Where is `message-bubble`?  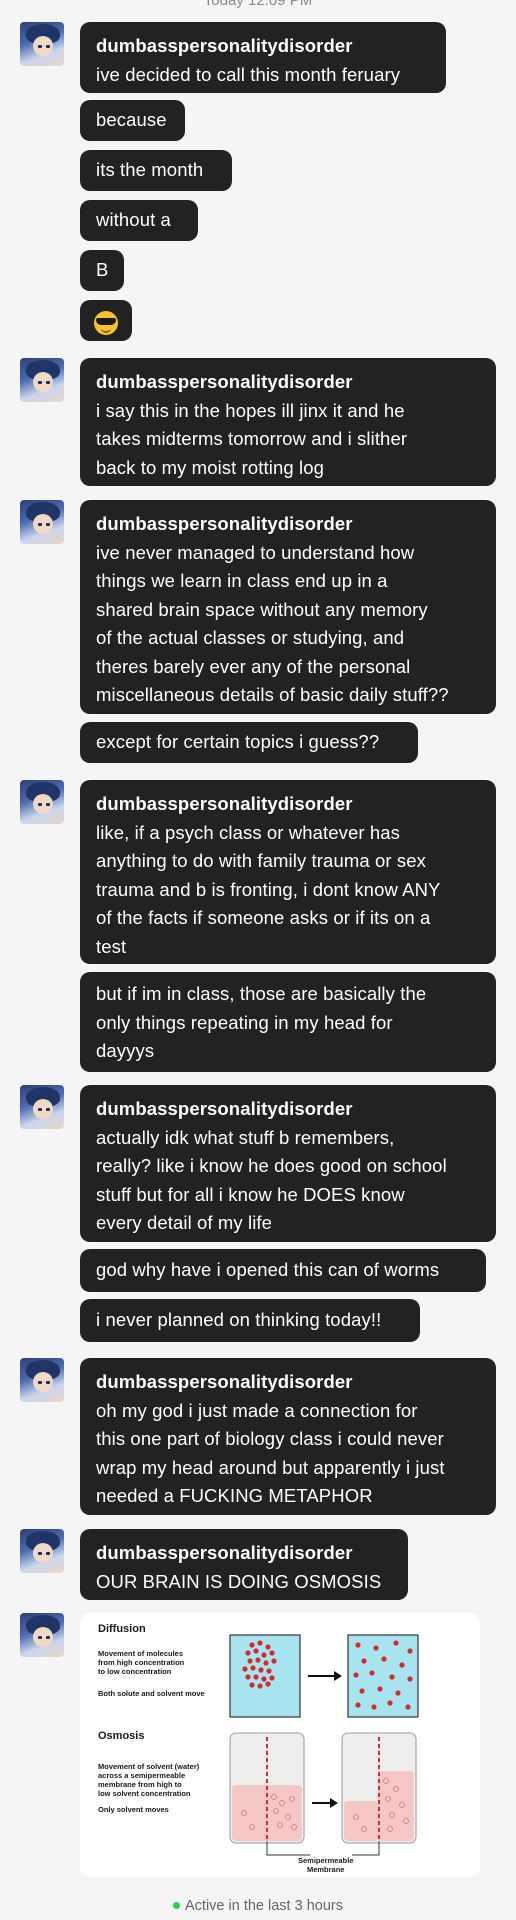 message-bubble is located at coordinates (106, 320).